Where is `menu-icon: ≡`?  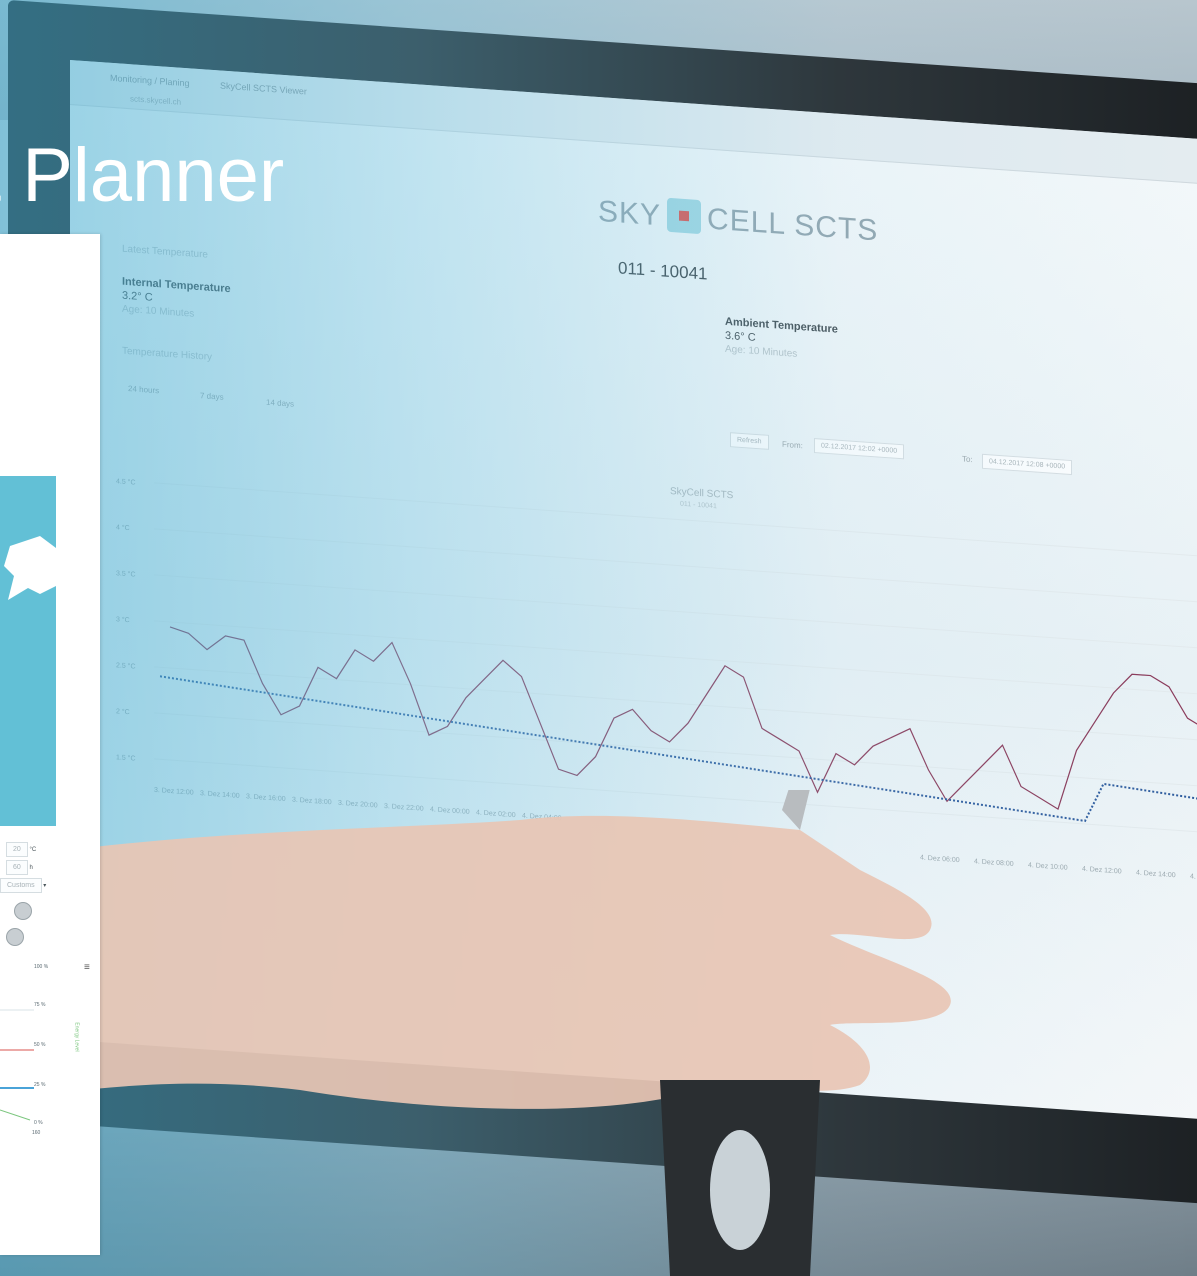 menu-icon: ≡ is located at coordinates (87, 967).